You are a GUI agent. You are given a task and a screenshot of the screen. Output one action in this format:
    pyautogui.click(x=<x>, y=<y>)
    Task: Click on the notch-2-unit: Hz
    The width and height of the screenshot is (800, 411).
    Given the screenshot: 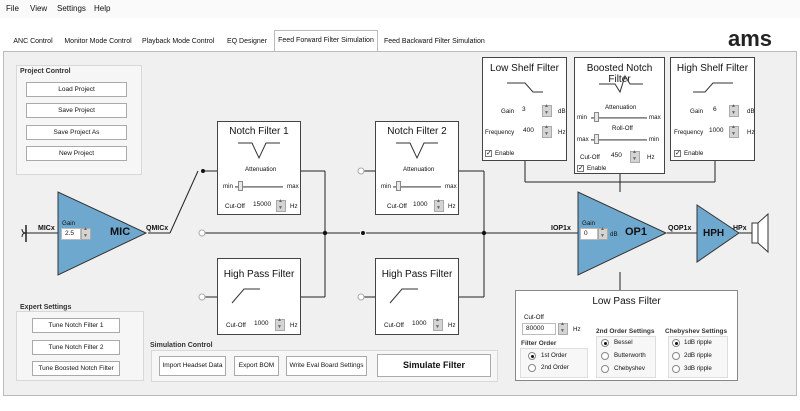 What is the action you would take?
    pyautogui.click(x=452, y=206)
    